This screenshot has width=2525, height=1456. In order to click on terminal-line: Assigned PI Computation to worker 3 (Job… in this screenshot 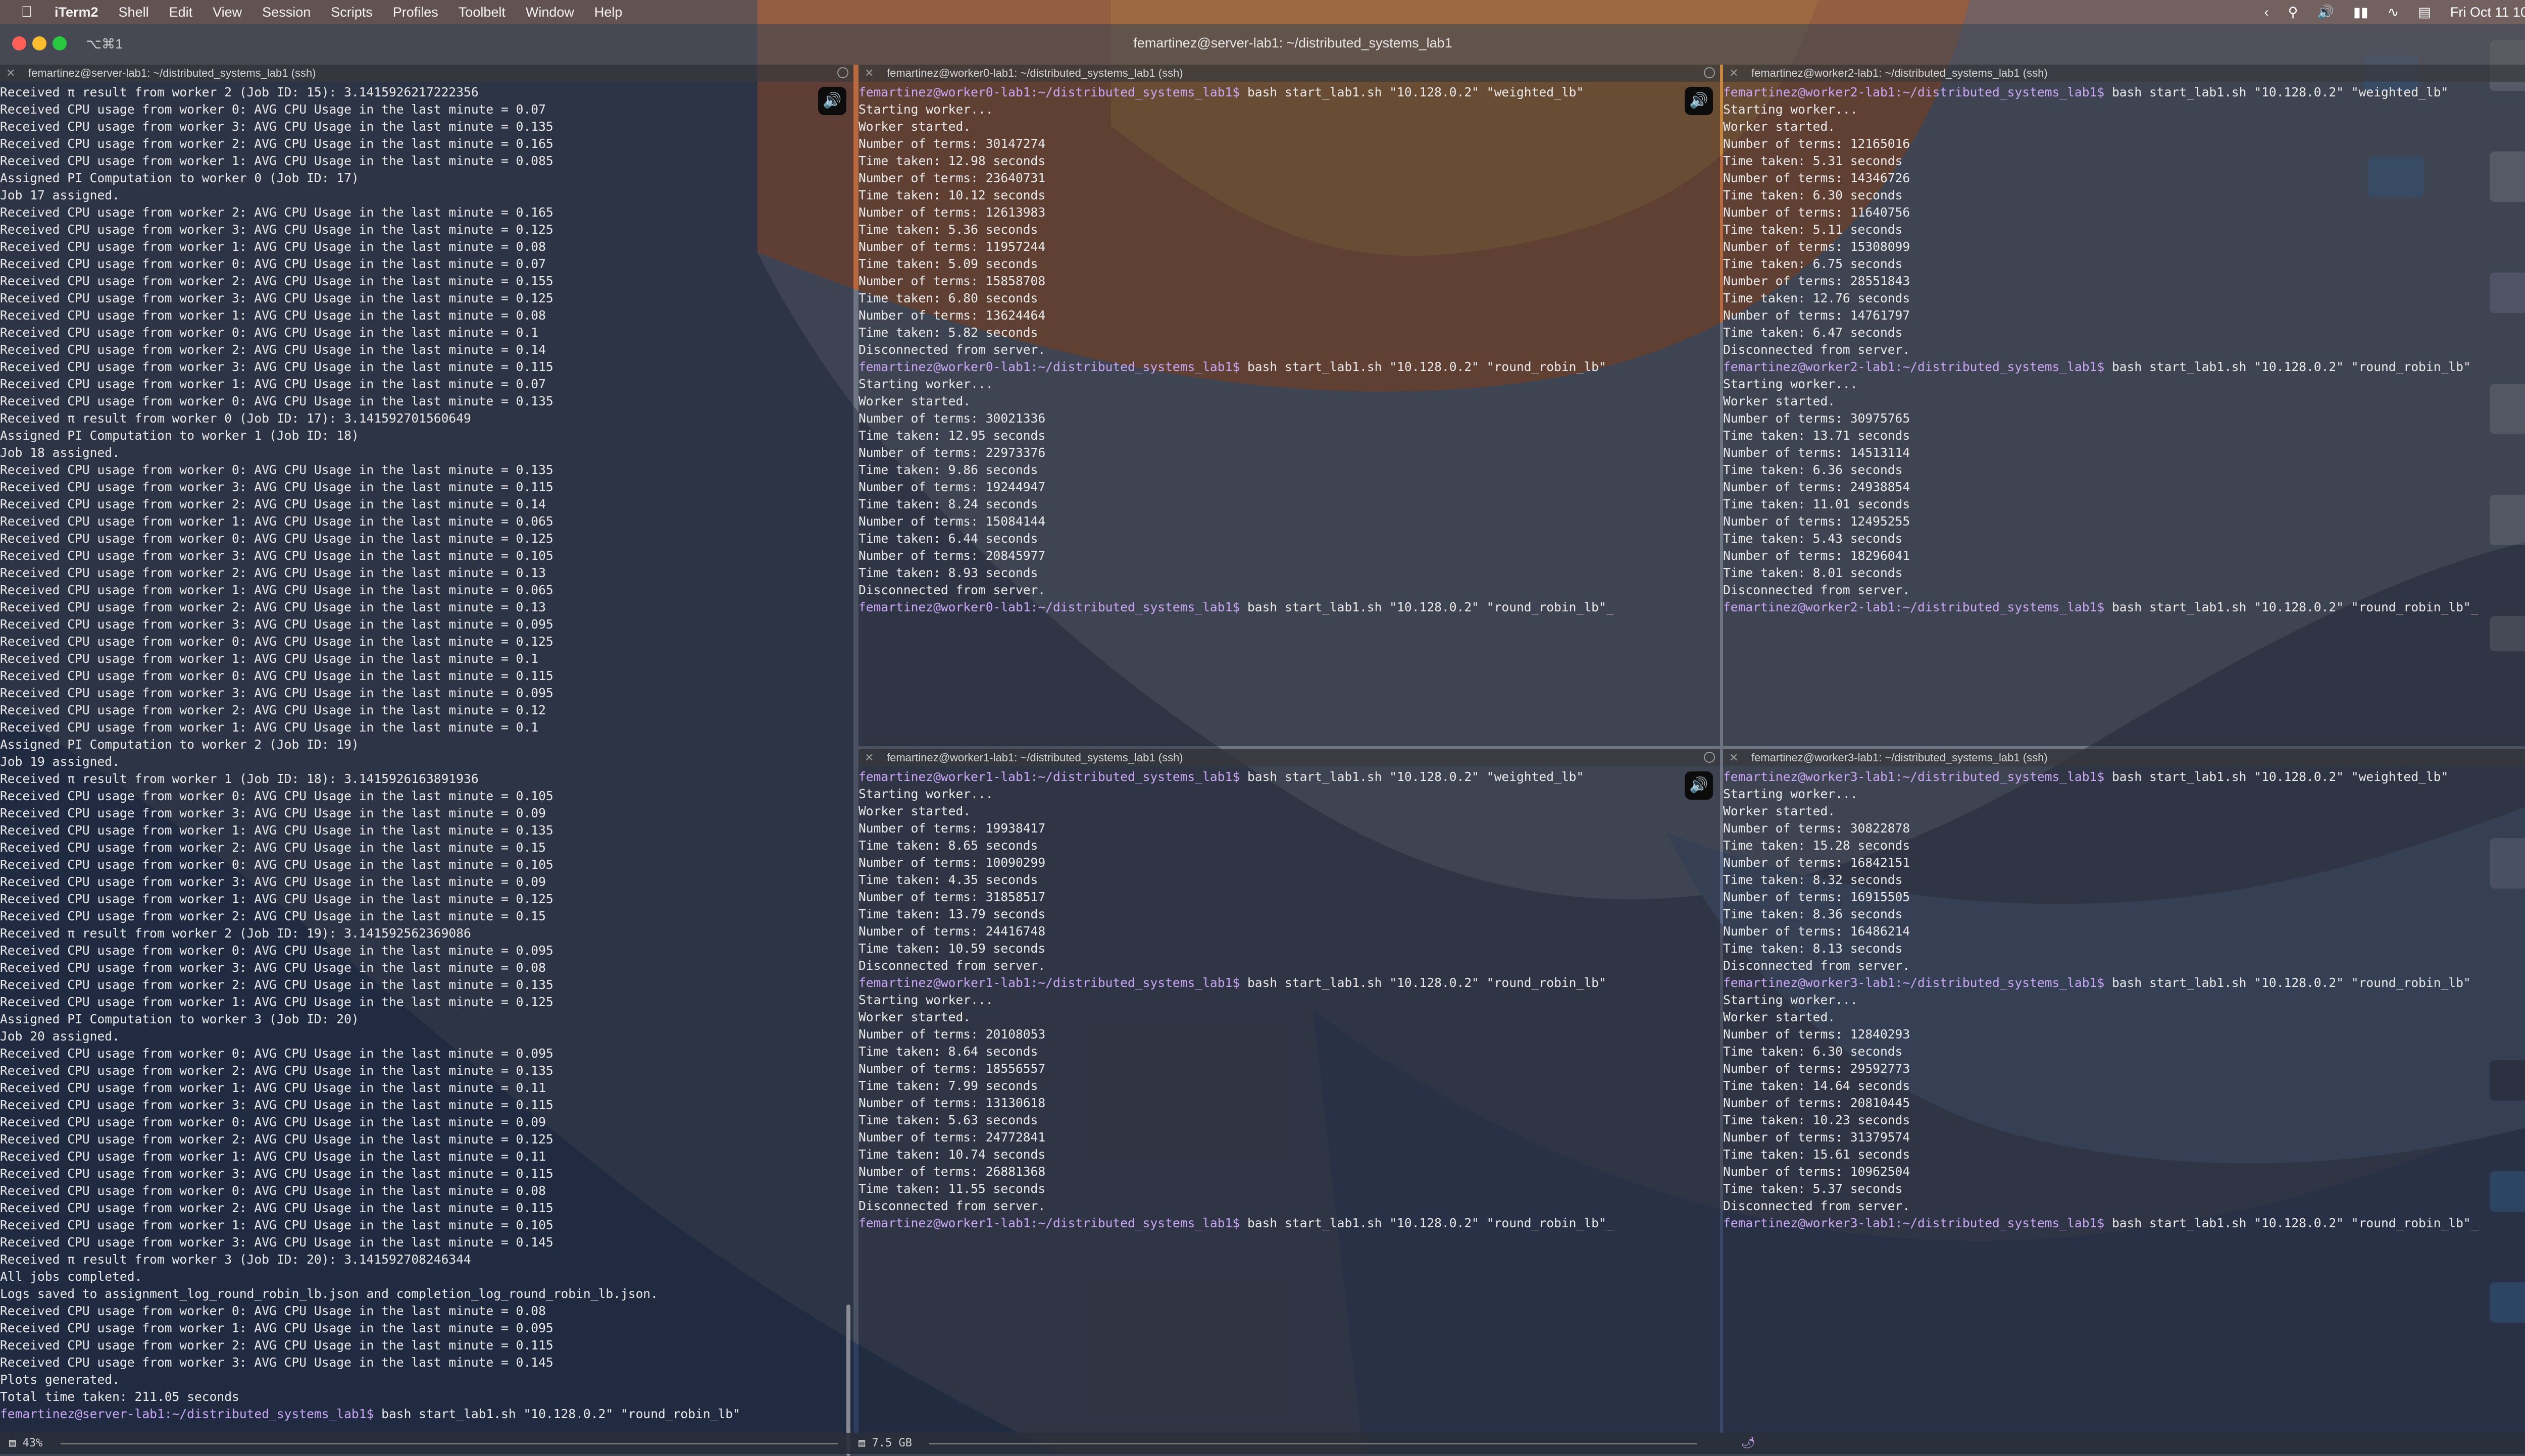, I will do `click(426, 1020)`.